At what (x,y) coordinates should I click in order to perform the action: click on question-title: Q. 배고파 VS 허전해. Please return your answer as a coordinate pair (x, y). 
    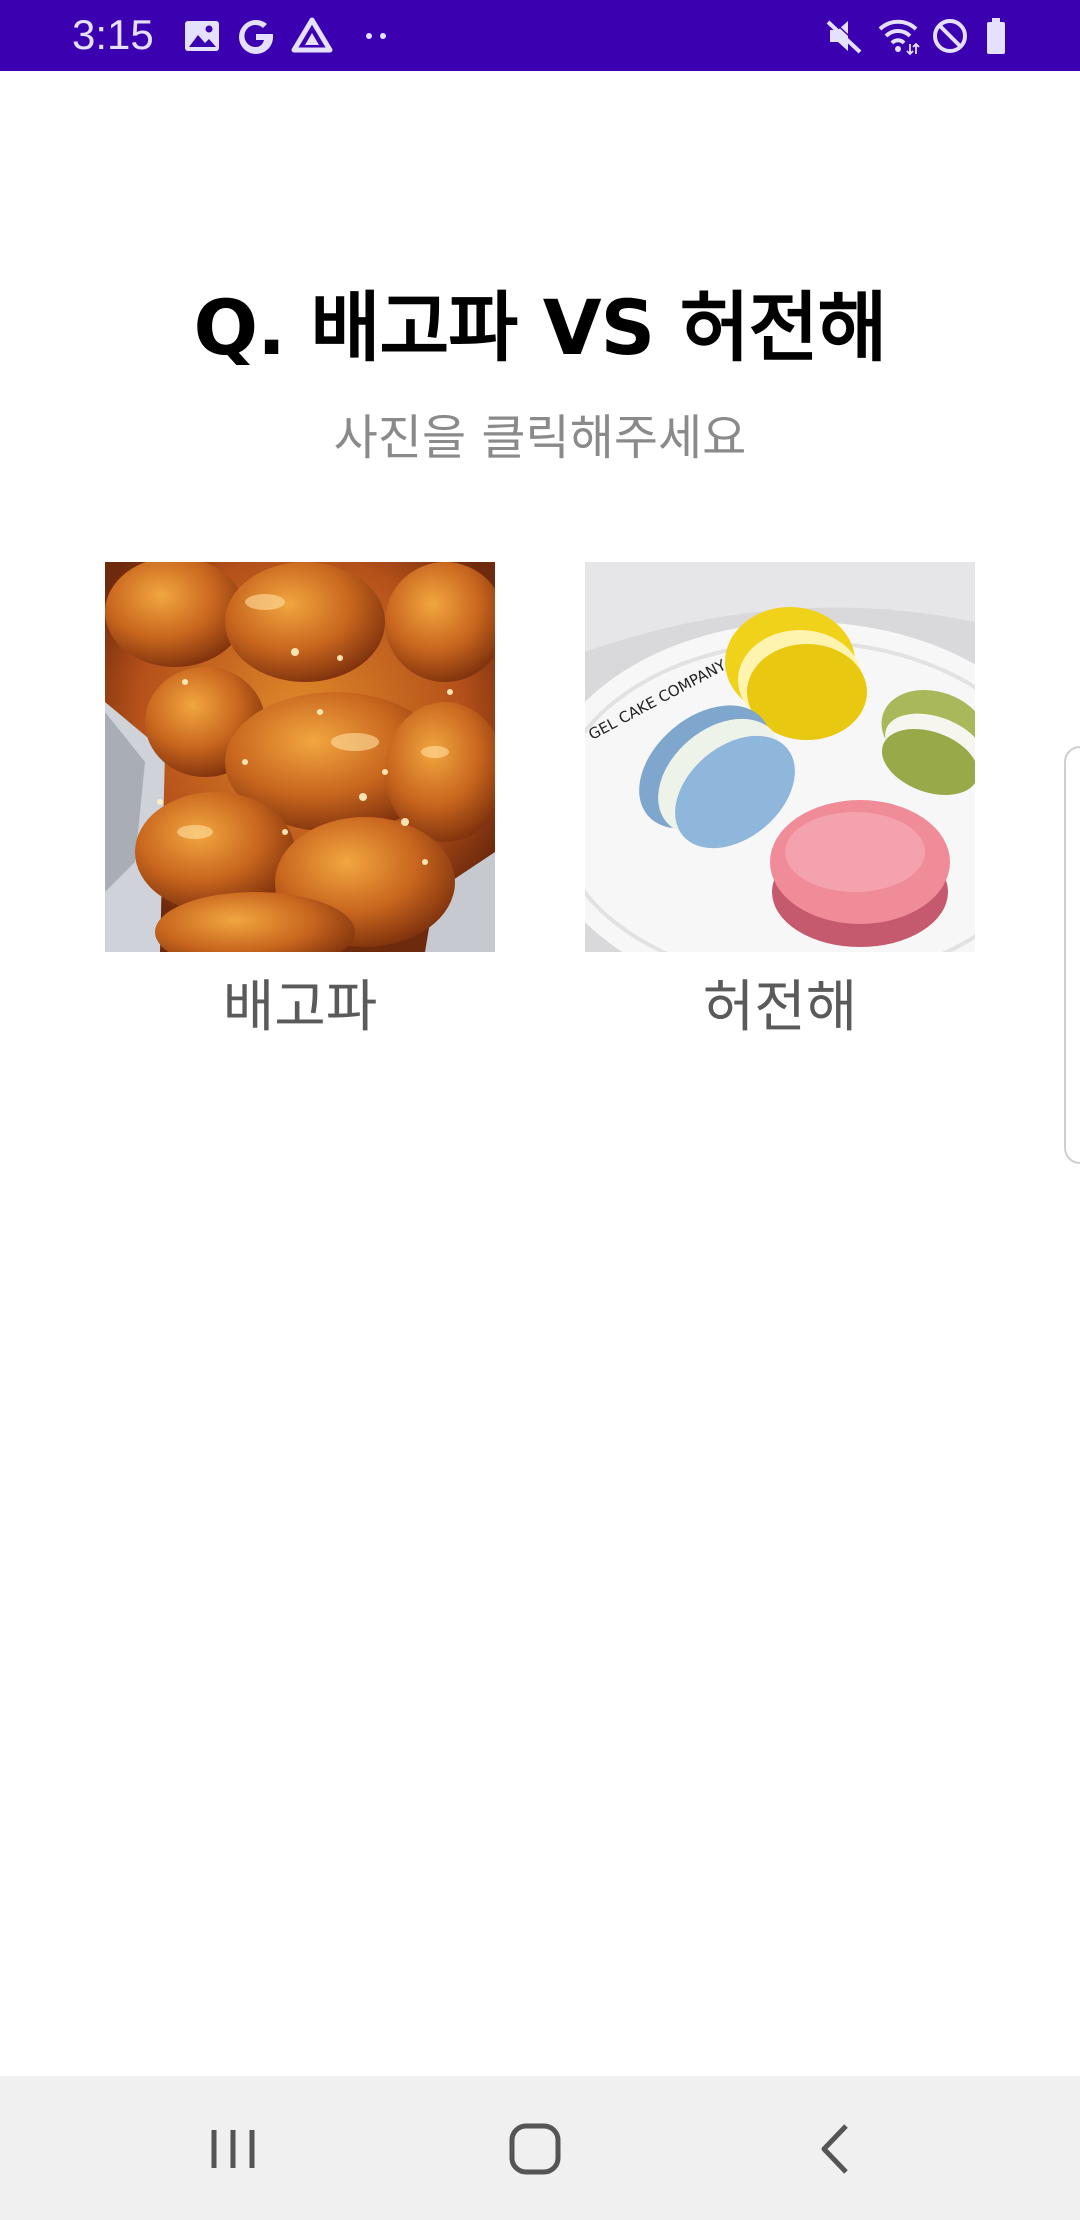
    Looking at the image, I should click on (540, 327).